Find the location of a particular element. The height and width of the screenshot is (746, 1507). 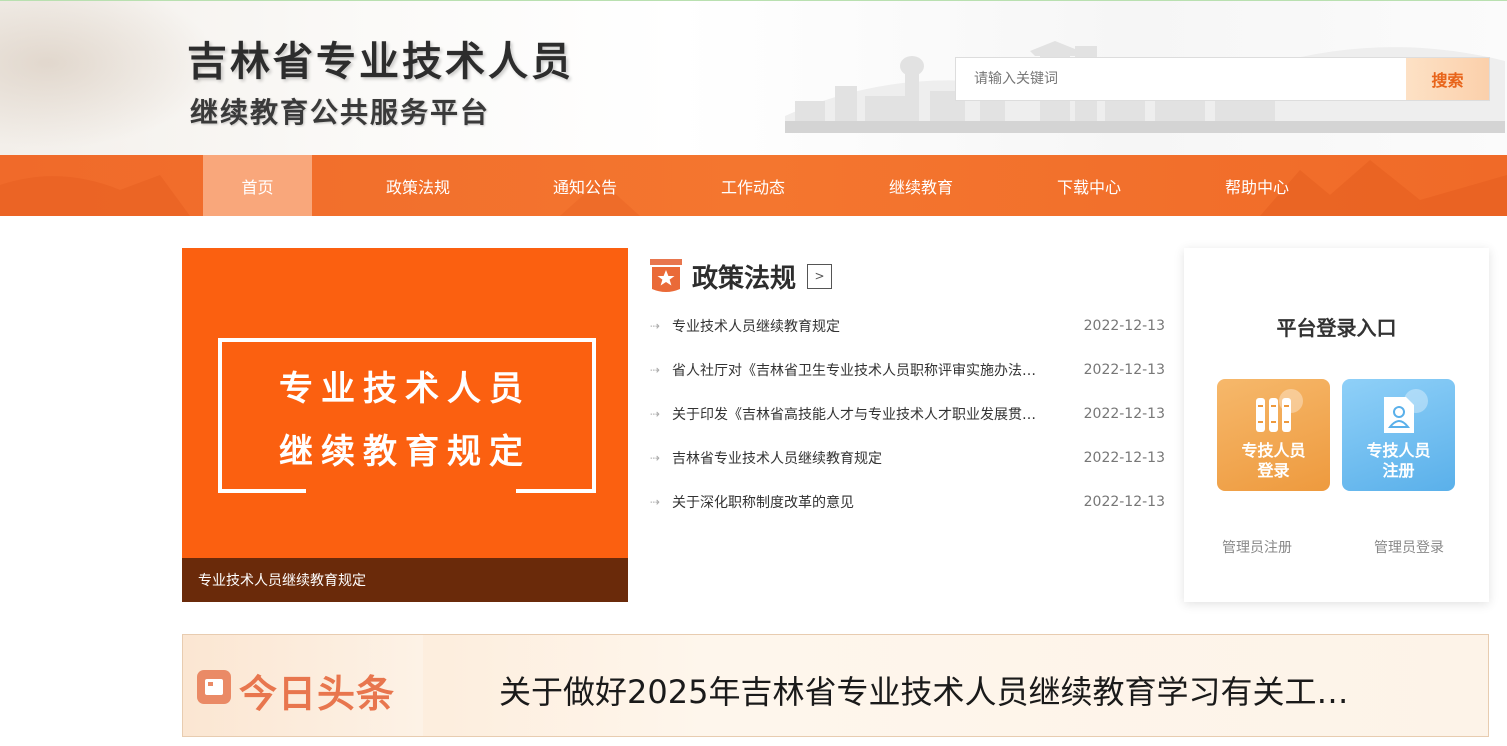

search-input is located at coordinates (1181, 79).